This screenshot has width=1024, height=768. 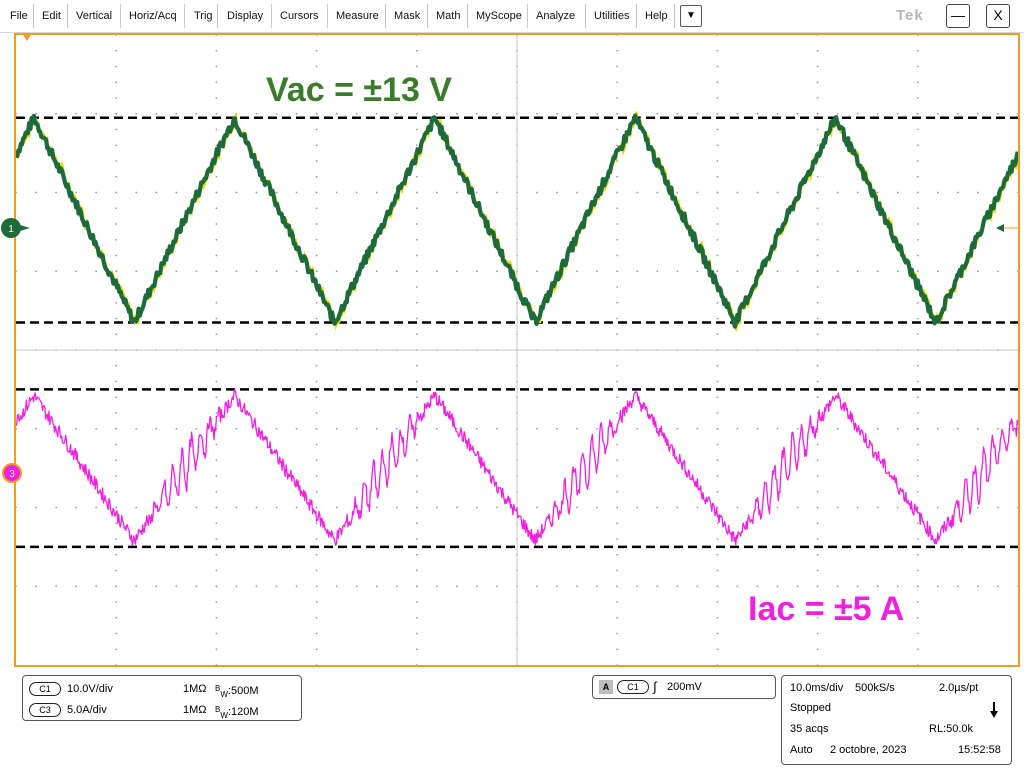 I want to click on menu-vertical: Vertical, so click(x=94, y=16).